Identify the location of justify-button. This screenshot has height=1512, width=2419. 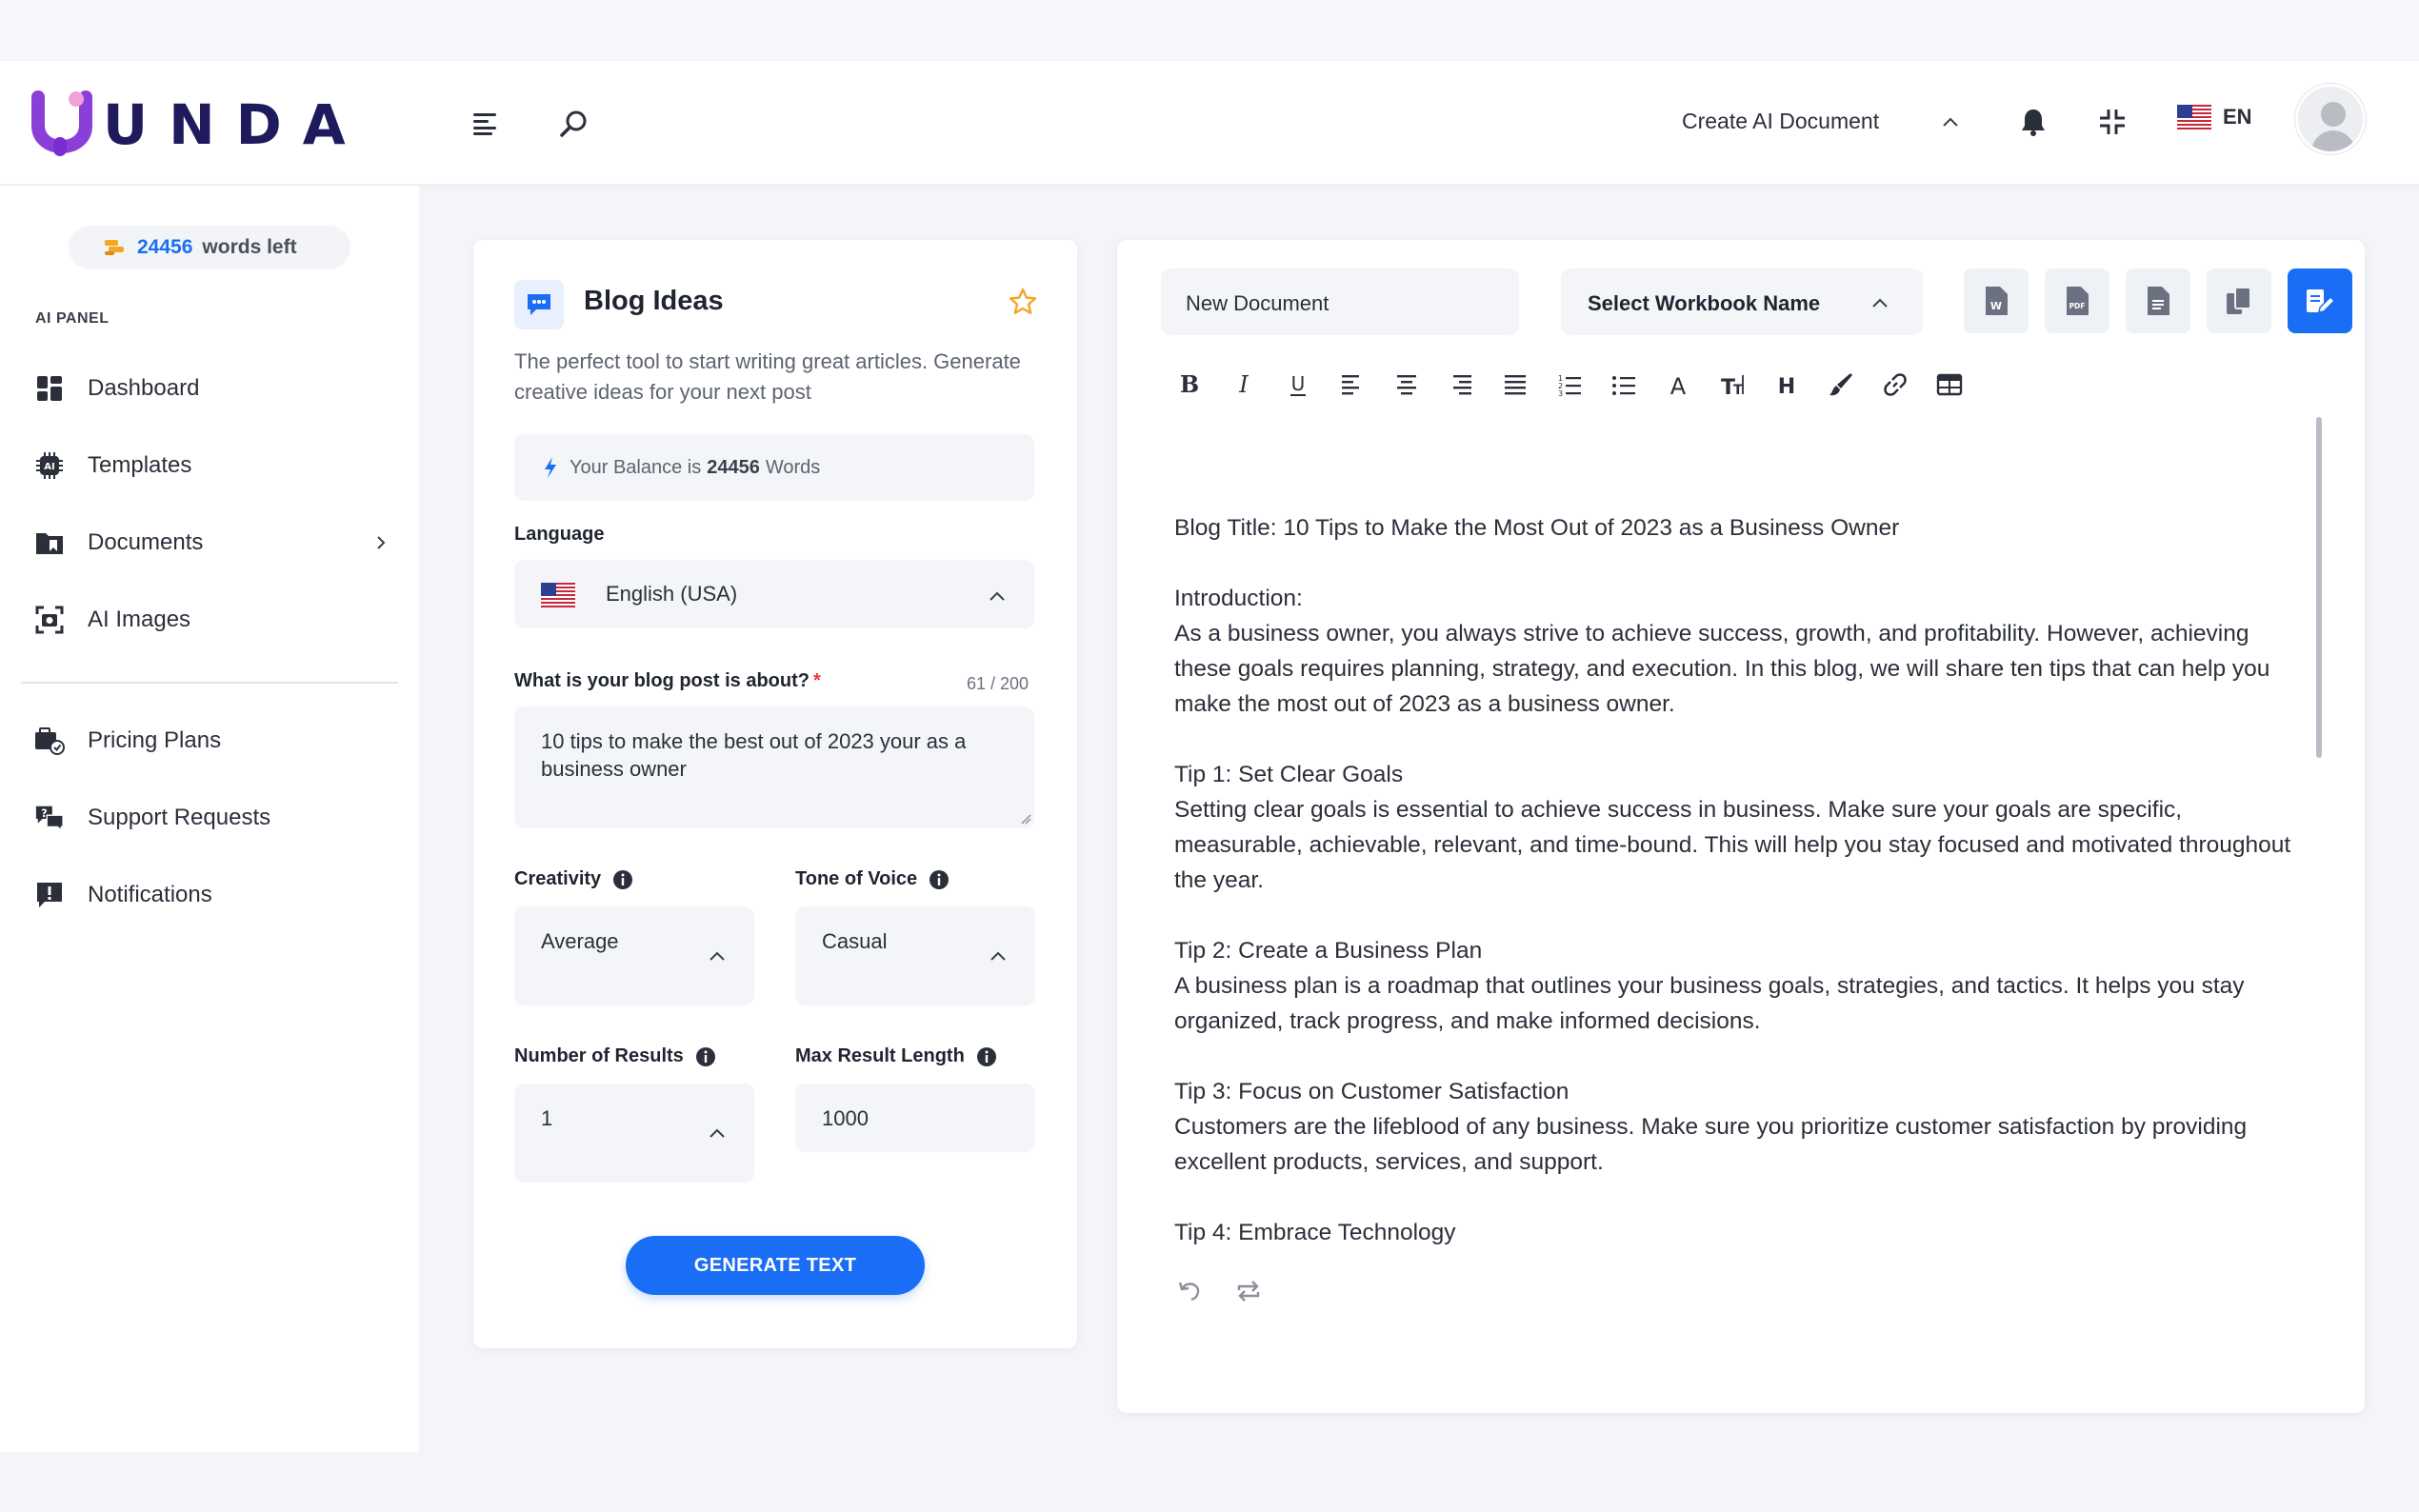
(1515, 385).